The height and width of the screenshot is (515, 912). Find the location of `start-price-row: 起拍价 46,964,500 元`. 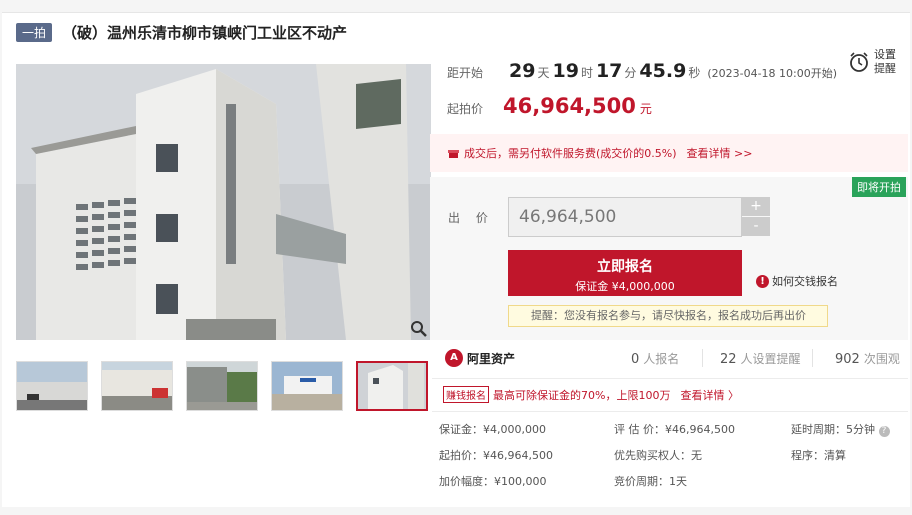

start-price-row: 起拍价 46,964,500 元 is located at coordinates (549, 106).